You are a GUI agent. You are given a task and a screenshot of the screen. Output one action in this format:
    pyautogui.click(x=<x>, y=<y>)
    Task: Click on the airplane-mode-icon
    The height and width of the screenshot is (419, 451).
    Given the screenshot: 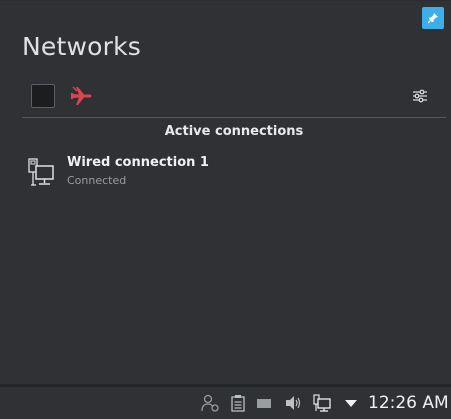 What is the action you would take?
    pyautogui.click(x=81, y=95)
    